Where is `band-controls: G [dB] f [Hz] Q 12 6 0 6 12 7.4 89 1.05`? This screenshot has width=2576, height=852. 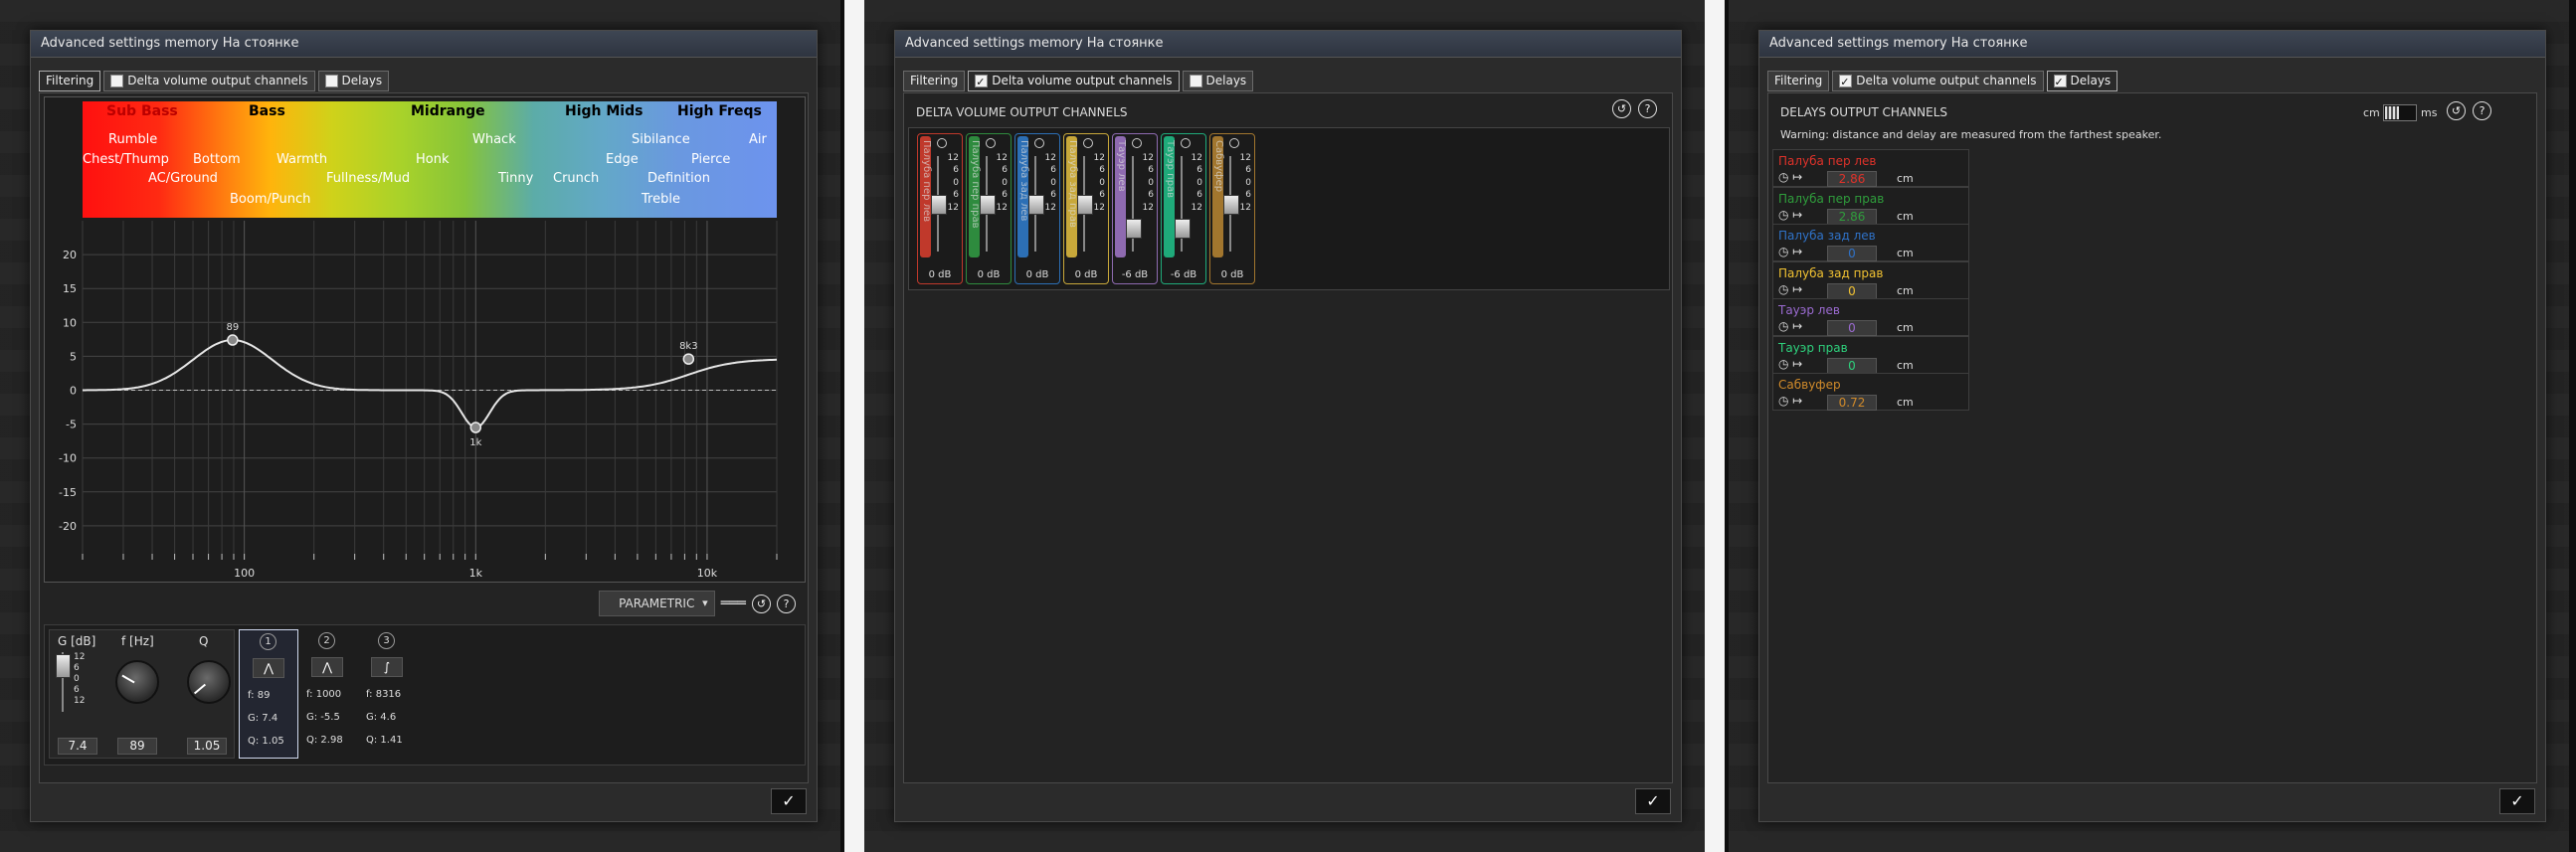 band-controls: G [dB] f [Hz] Q 12 6 0 6 12 7.4 89 1.05 is located at coordinates (142, 694).